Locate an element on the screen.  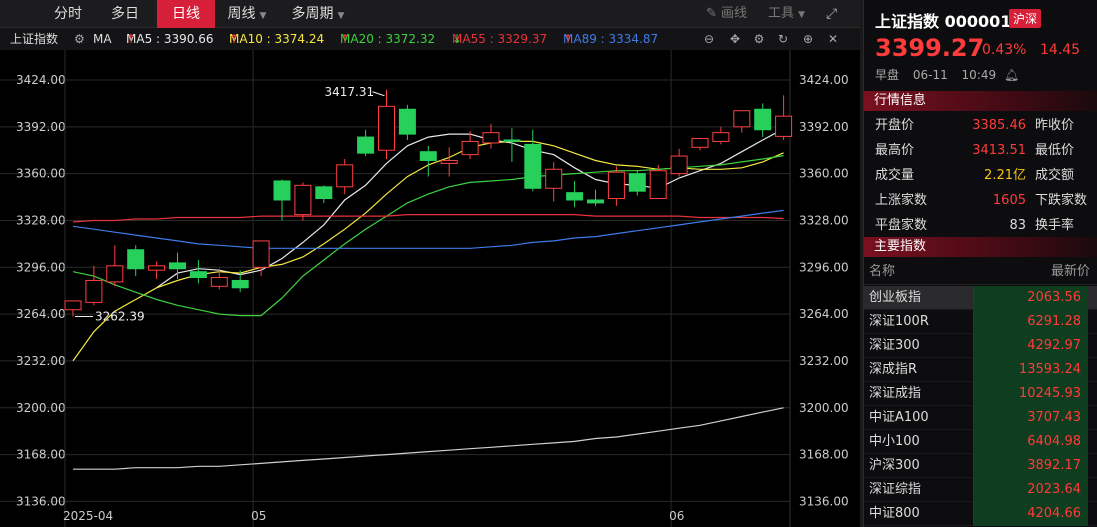
y-tick-label-right: 3328.00 is located at coordinates (824, 220).